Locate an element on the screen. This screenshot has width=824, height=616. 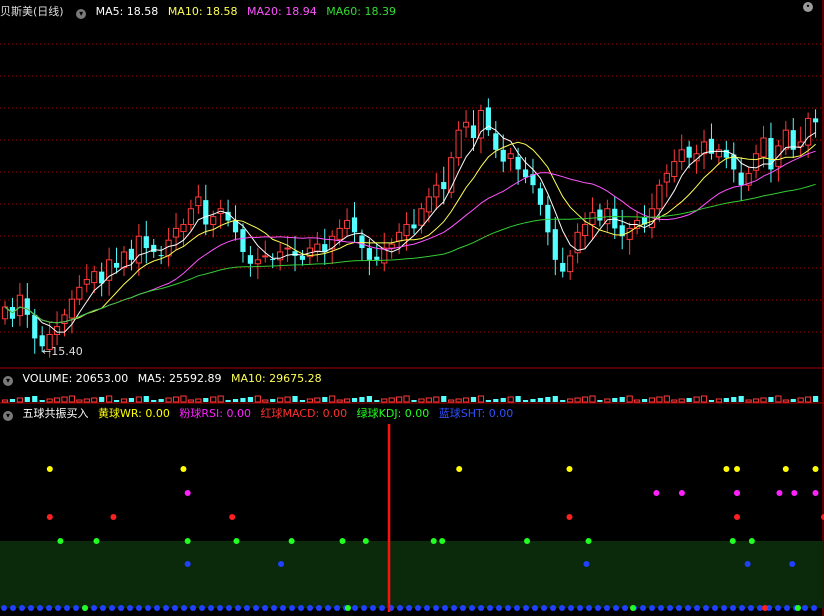
volume-value: VOLUME: 20653.00 is located at coordinates (75, 378).